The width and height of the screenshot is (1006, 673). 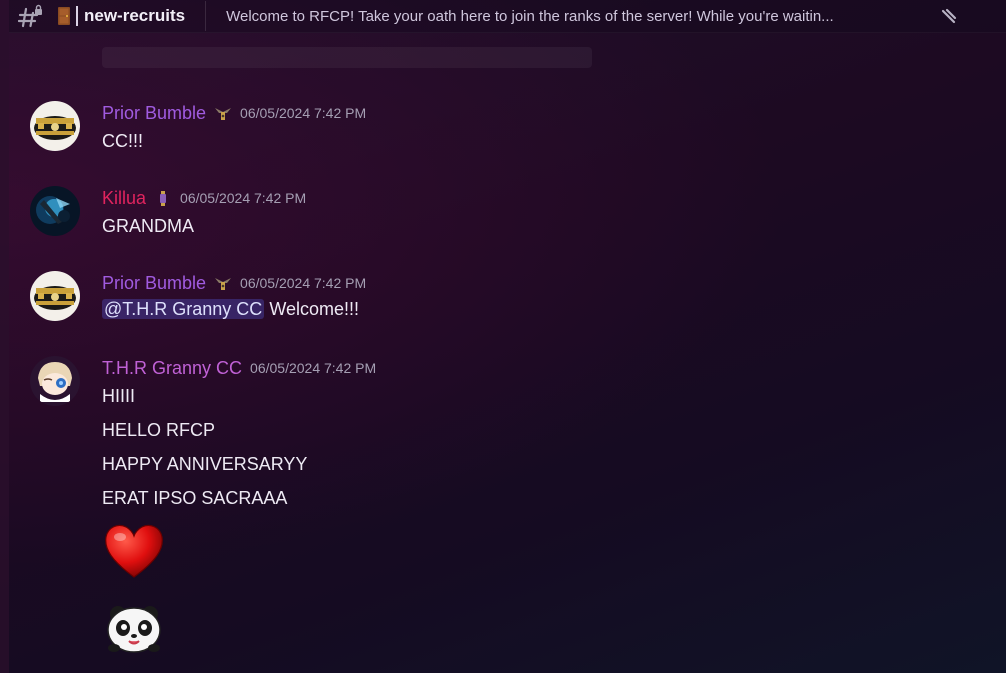 What do you see at coordinates (314, 309) in the screenshot?
I see `message-text-rest: Welcome!!!` at bounding box center [314, 309].